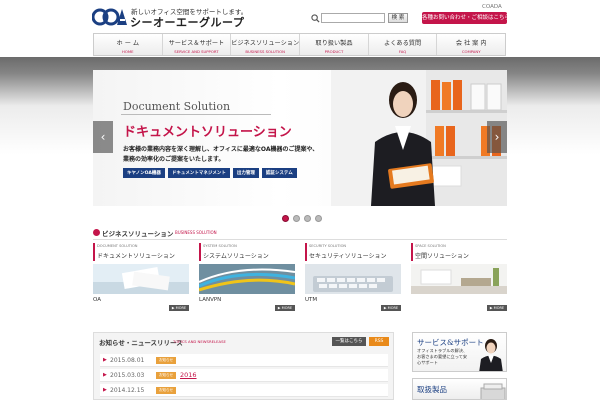 The image size is (600, 400). Describe the element at coordinates (493, 391) in the screenshot. I see `product-image` at that location.